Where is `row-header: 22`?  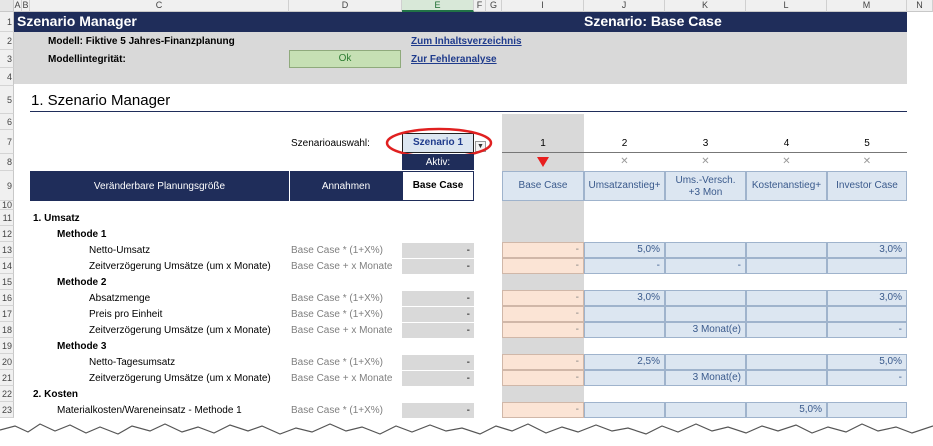
row-header: 22 is located at coordinates (7, 394).